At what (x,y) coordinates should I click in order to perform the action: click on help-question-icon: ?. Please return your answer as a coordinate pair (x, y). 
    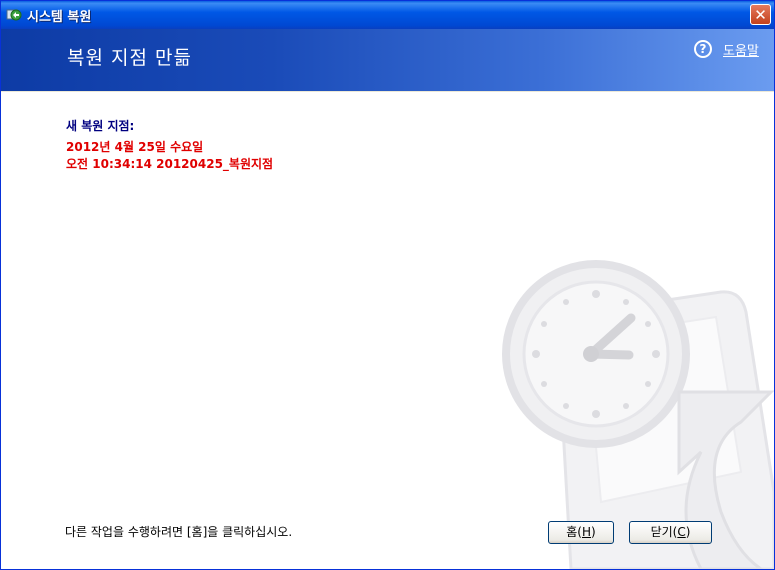
    Looking at the image, I should click on (703, 49).